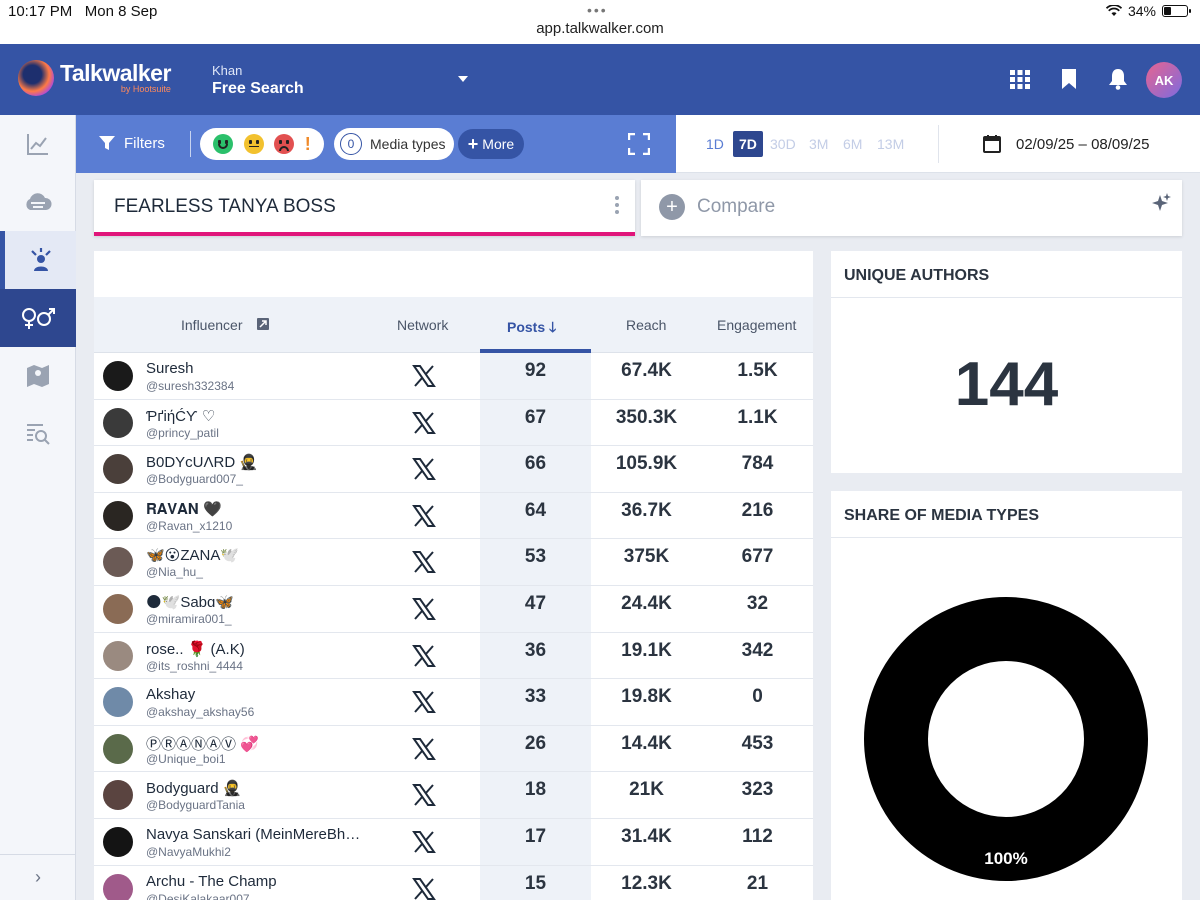 This screenshot has height=900, width=1200. Describe the element at coordinates (453, 376) in the screenshot. I see `table-row: Suresh @suresh332384 92 67.4K 1.5K` at that location.